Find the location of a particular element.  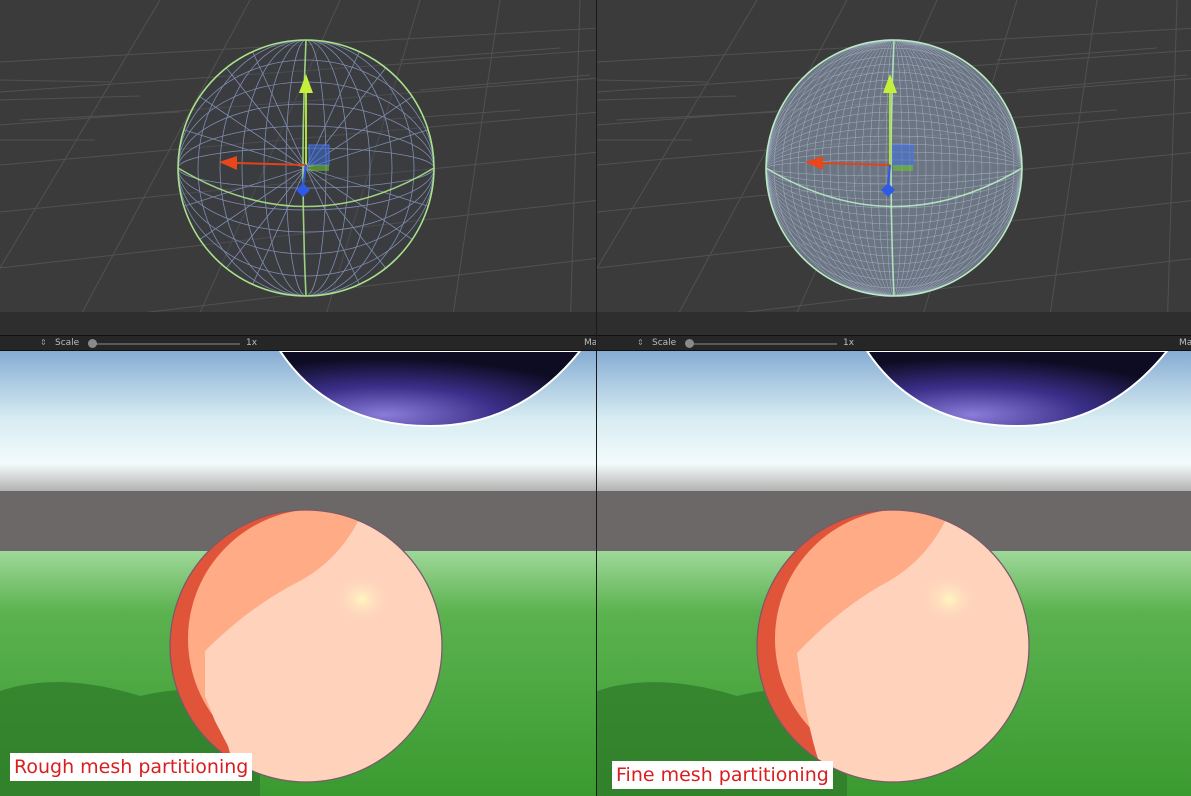

caption-rough-mesh: Rough mesh partitioning is located at coordinates (131, 767).